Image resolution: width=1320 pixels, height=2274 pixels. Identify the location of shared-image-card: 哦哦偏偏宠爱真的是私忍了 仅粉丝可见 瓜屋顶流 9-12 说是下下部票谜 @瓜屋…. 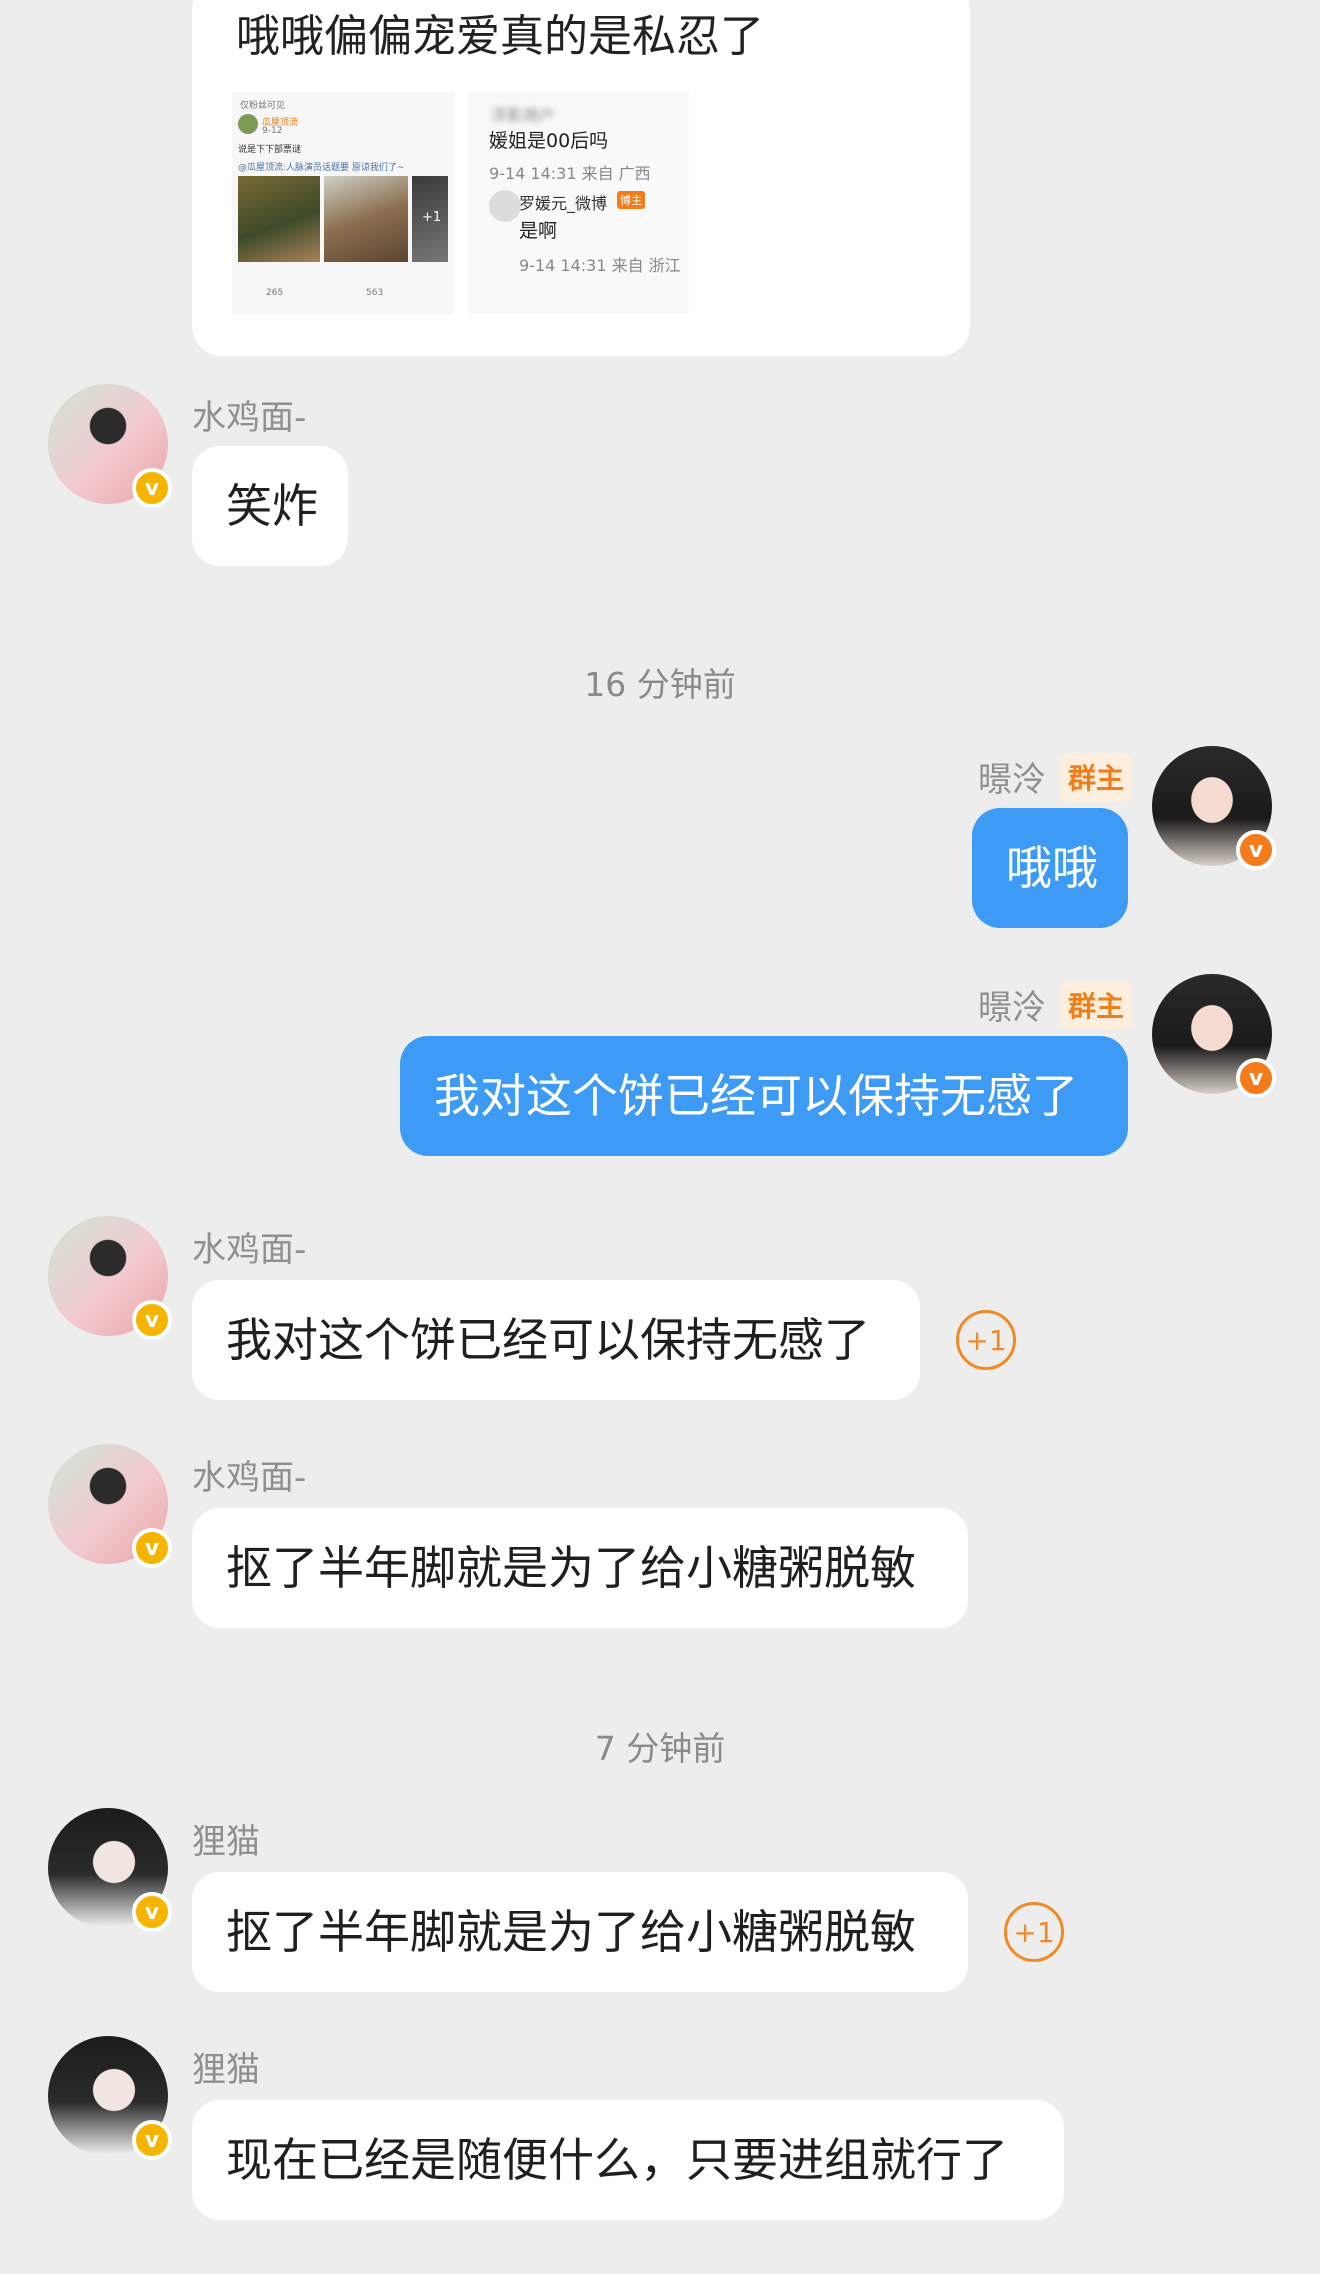
(581, 178).